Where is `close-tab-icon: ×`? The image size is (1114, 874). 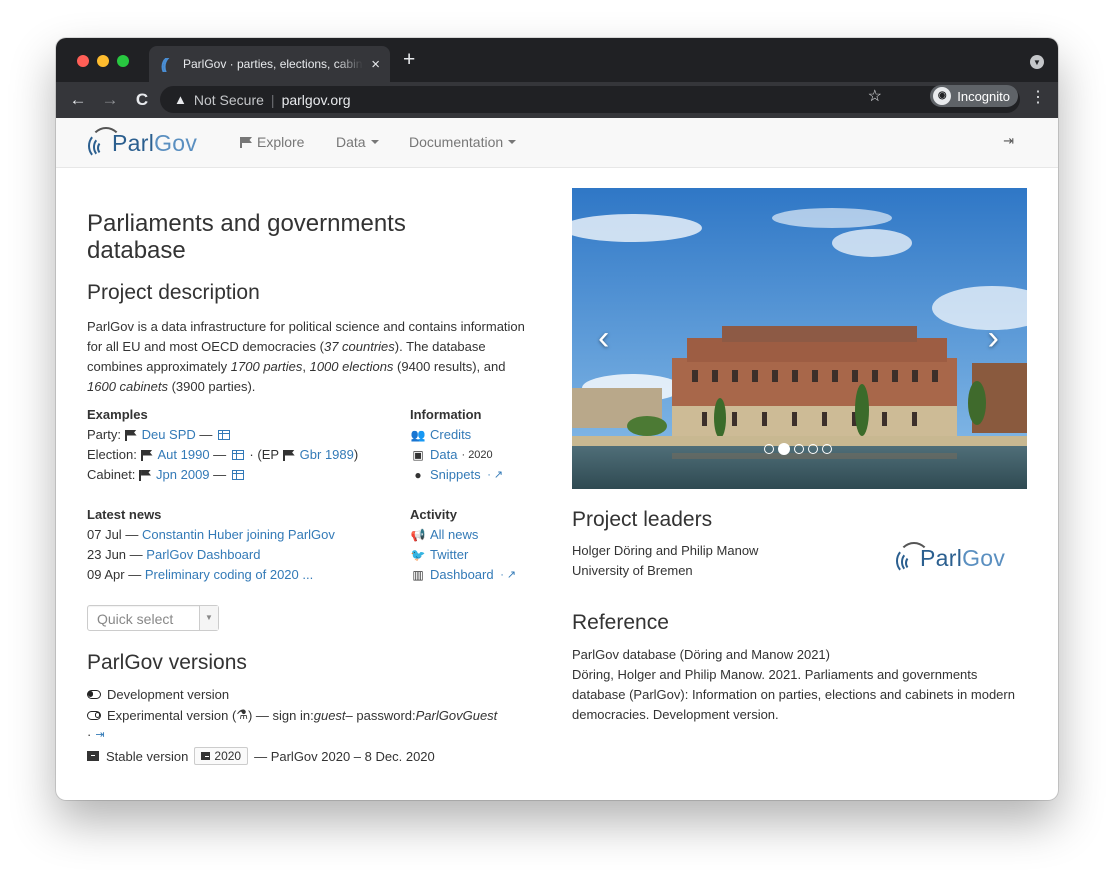 close-tab-icon: × is located at coordinates (375, 64).